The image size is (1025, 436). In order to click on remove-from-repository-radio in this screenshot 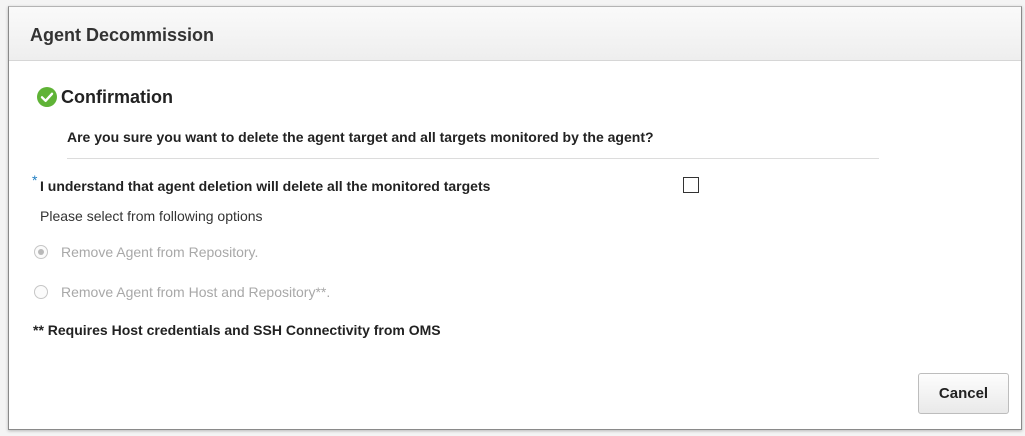, I will do `click(41, 252)`.